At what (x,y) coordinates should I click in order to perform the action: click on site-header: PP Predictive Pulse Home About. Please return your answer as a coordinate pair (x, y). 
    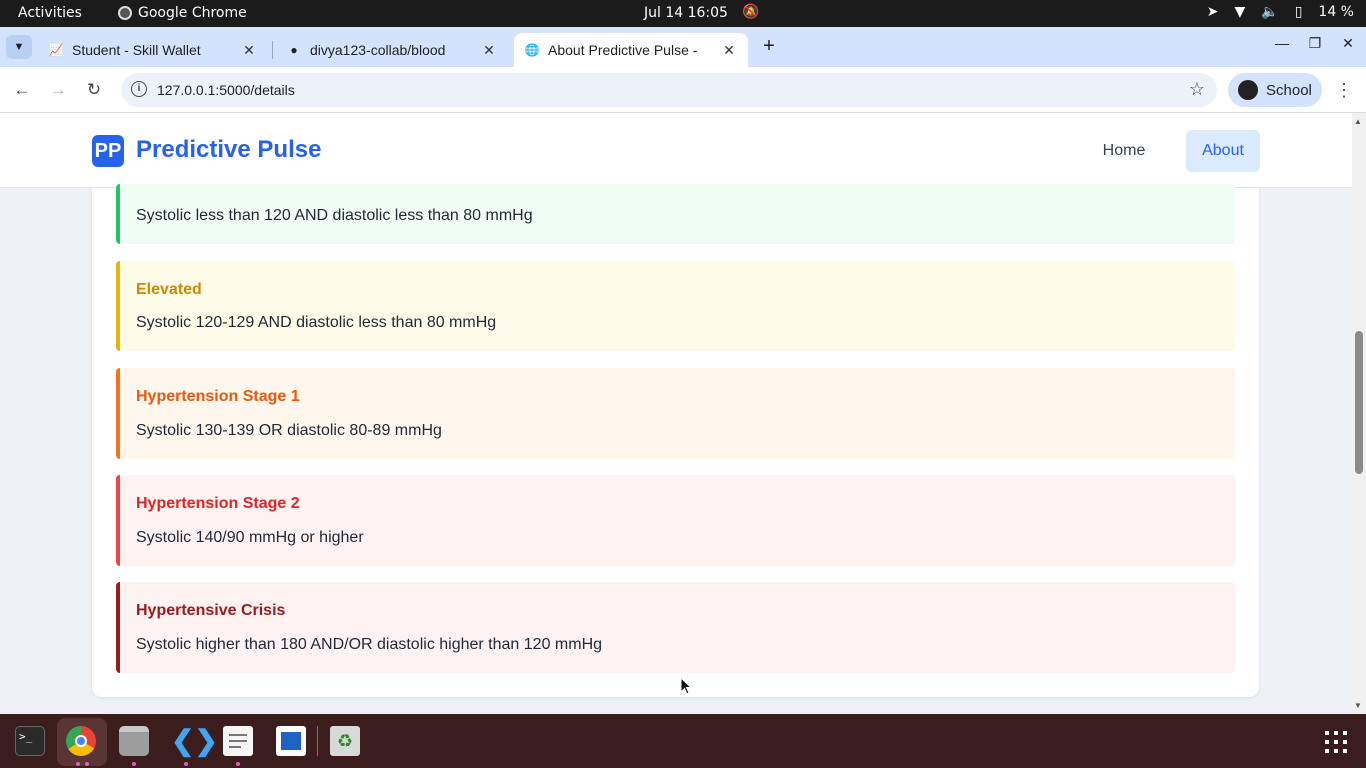
    Looking at the image, I should click on (676, 150).